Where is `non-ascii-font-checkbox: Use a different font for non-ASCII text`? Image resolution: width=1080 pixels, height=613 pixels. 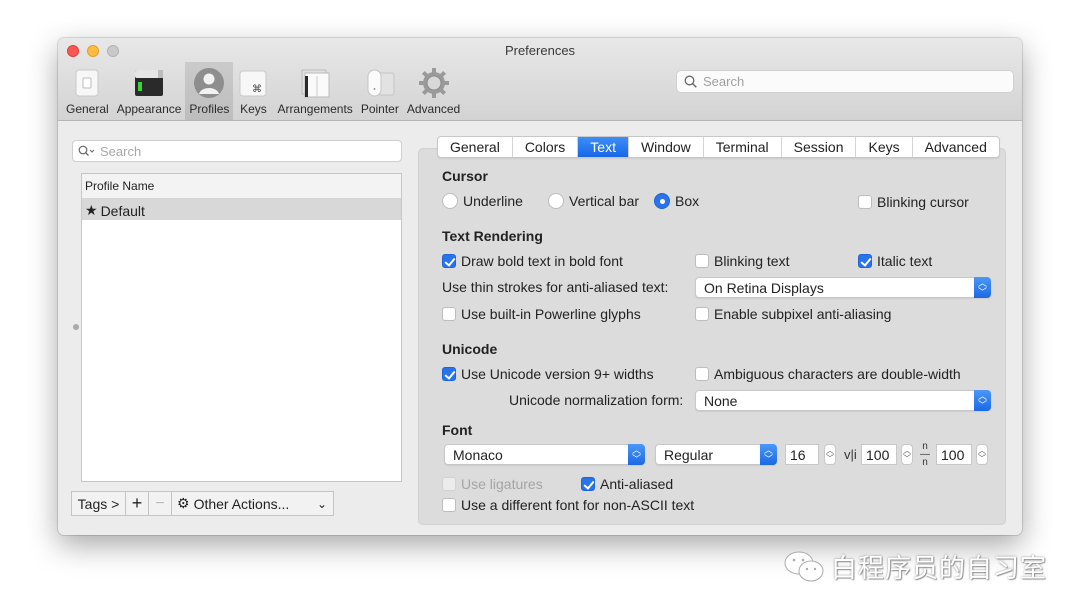 non-ascii-font-checkbox: Use a different font for non-ASCII text is located at coordinates (568, 505).